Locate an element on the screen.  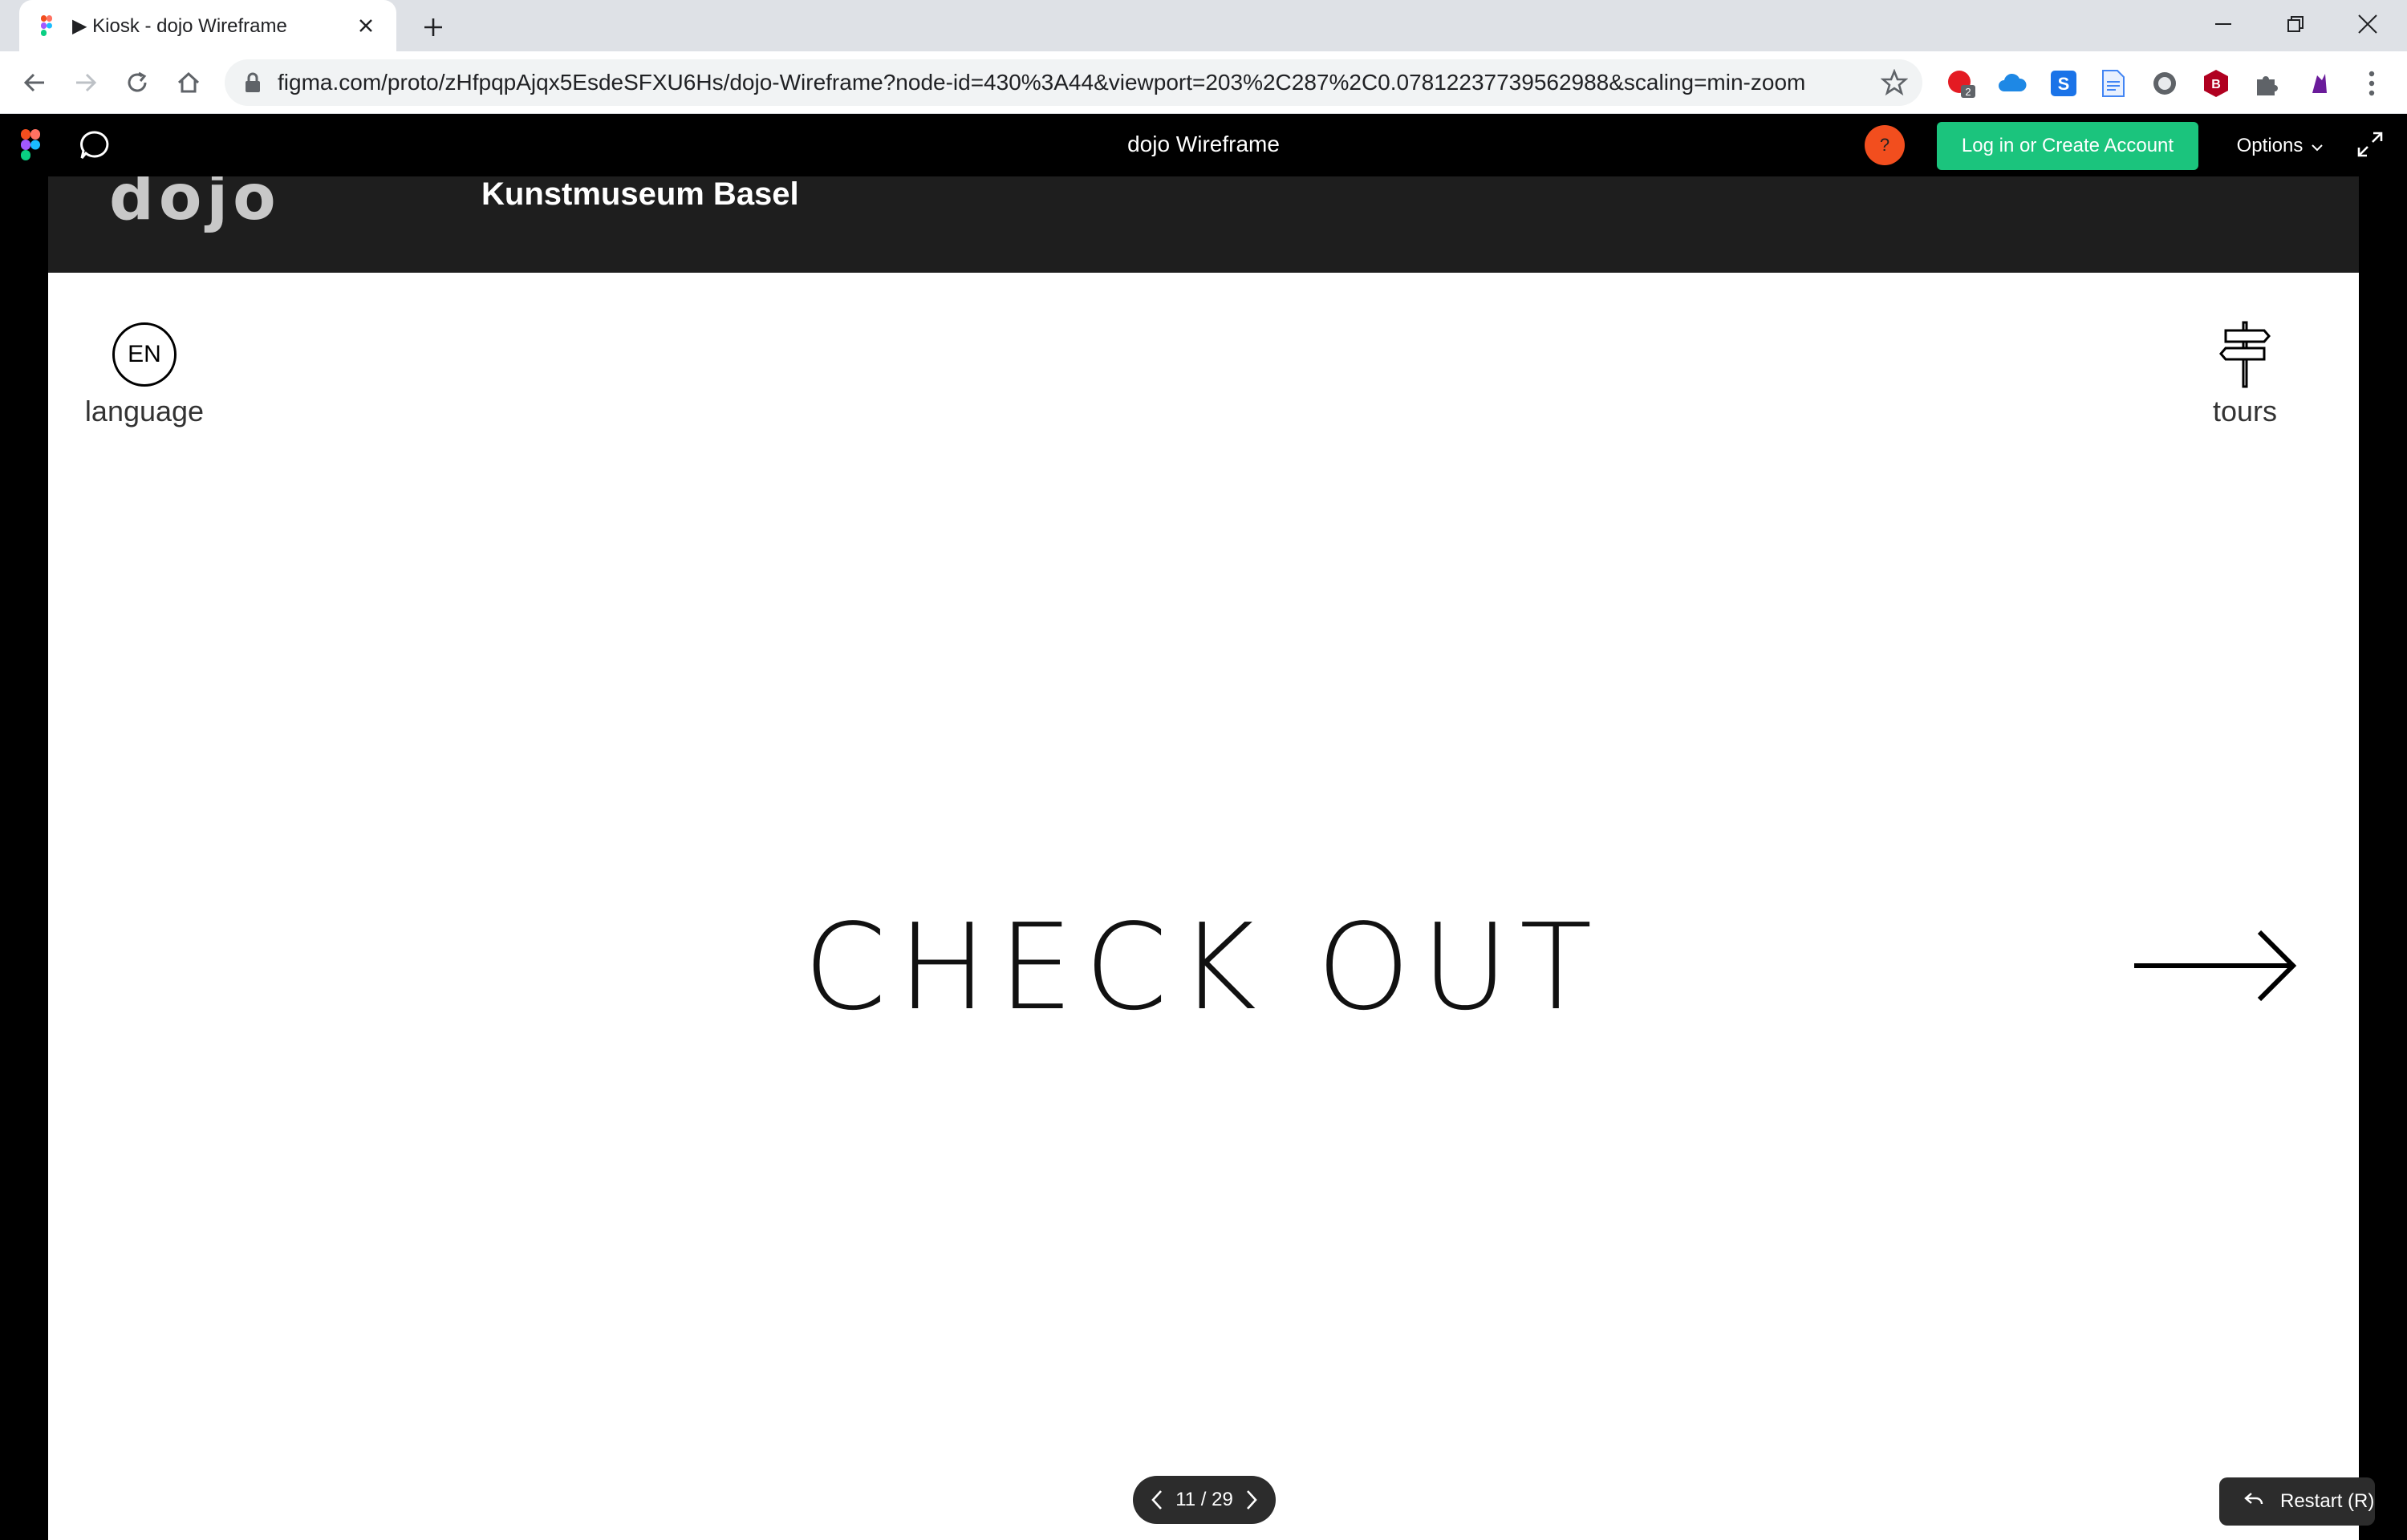
browser-menu-icon is located at coordinates (2372, 83).